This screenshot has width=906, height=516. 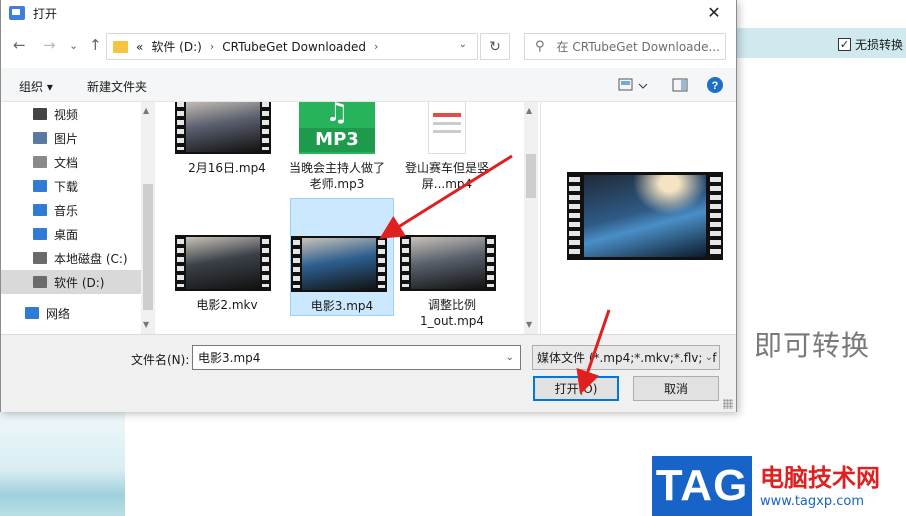 I want to click on view-options-icon, so click(x=633, y=86).